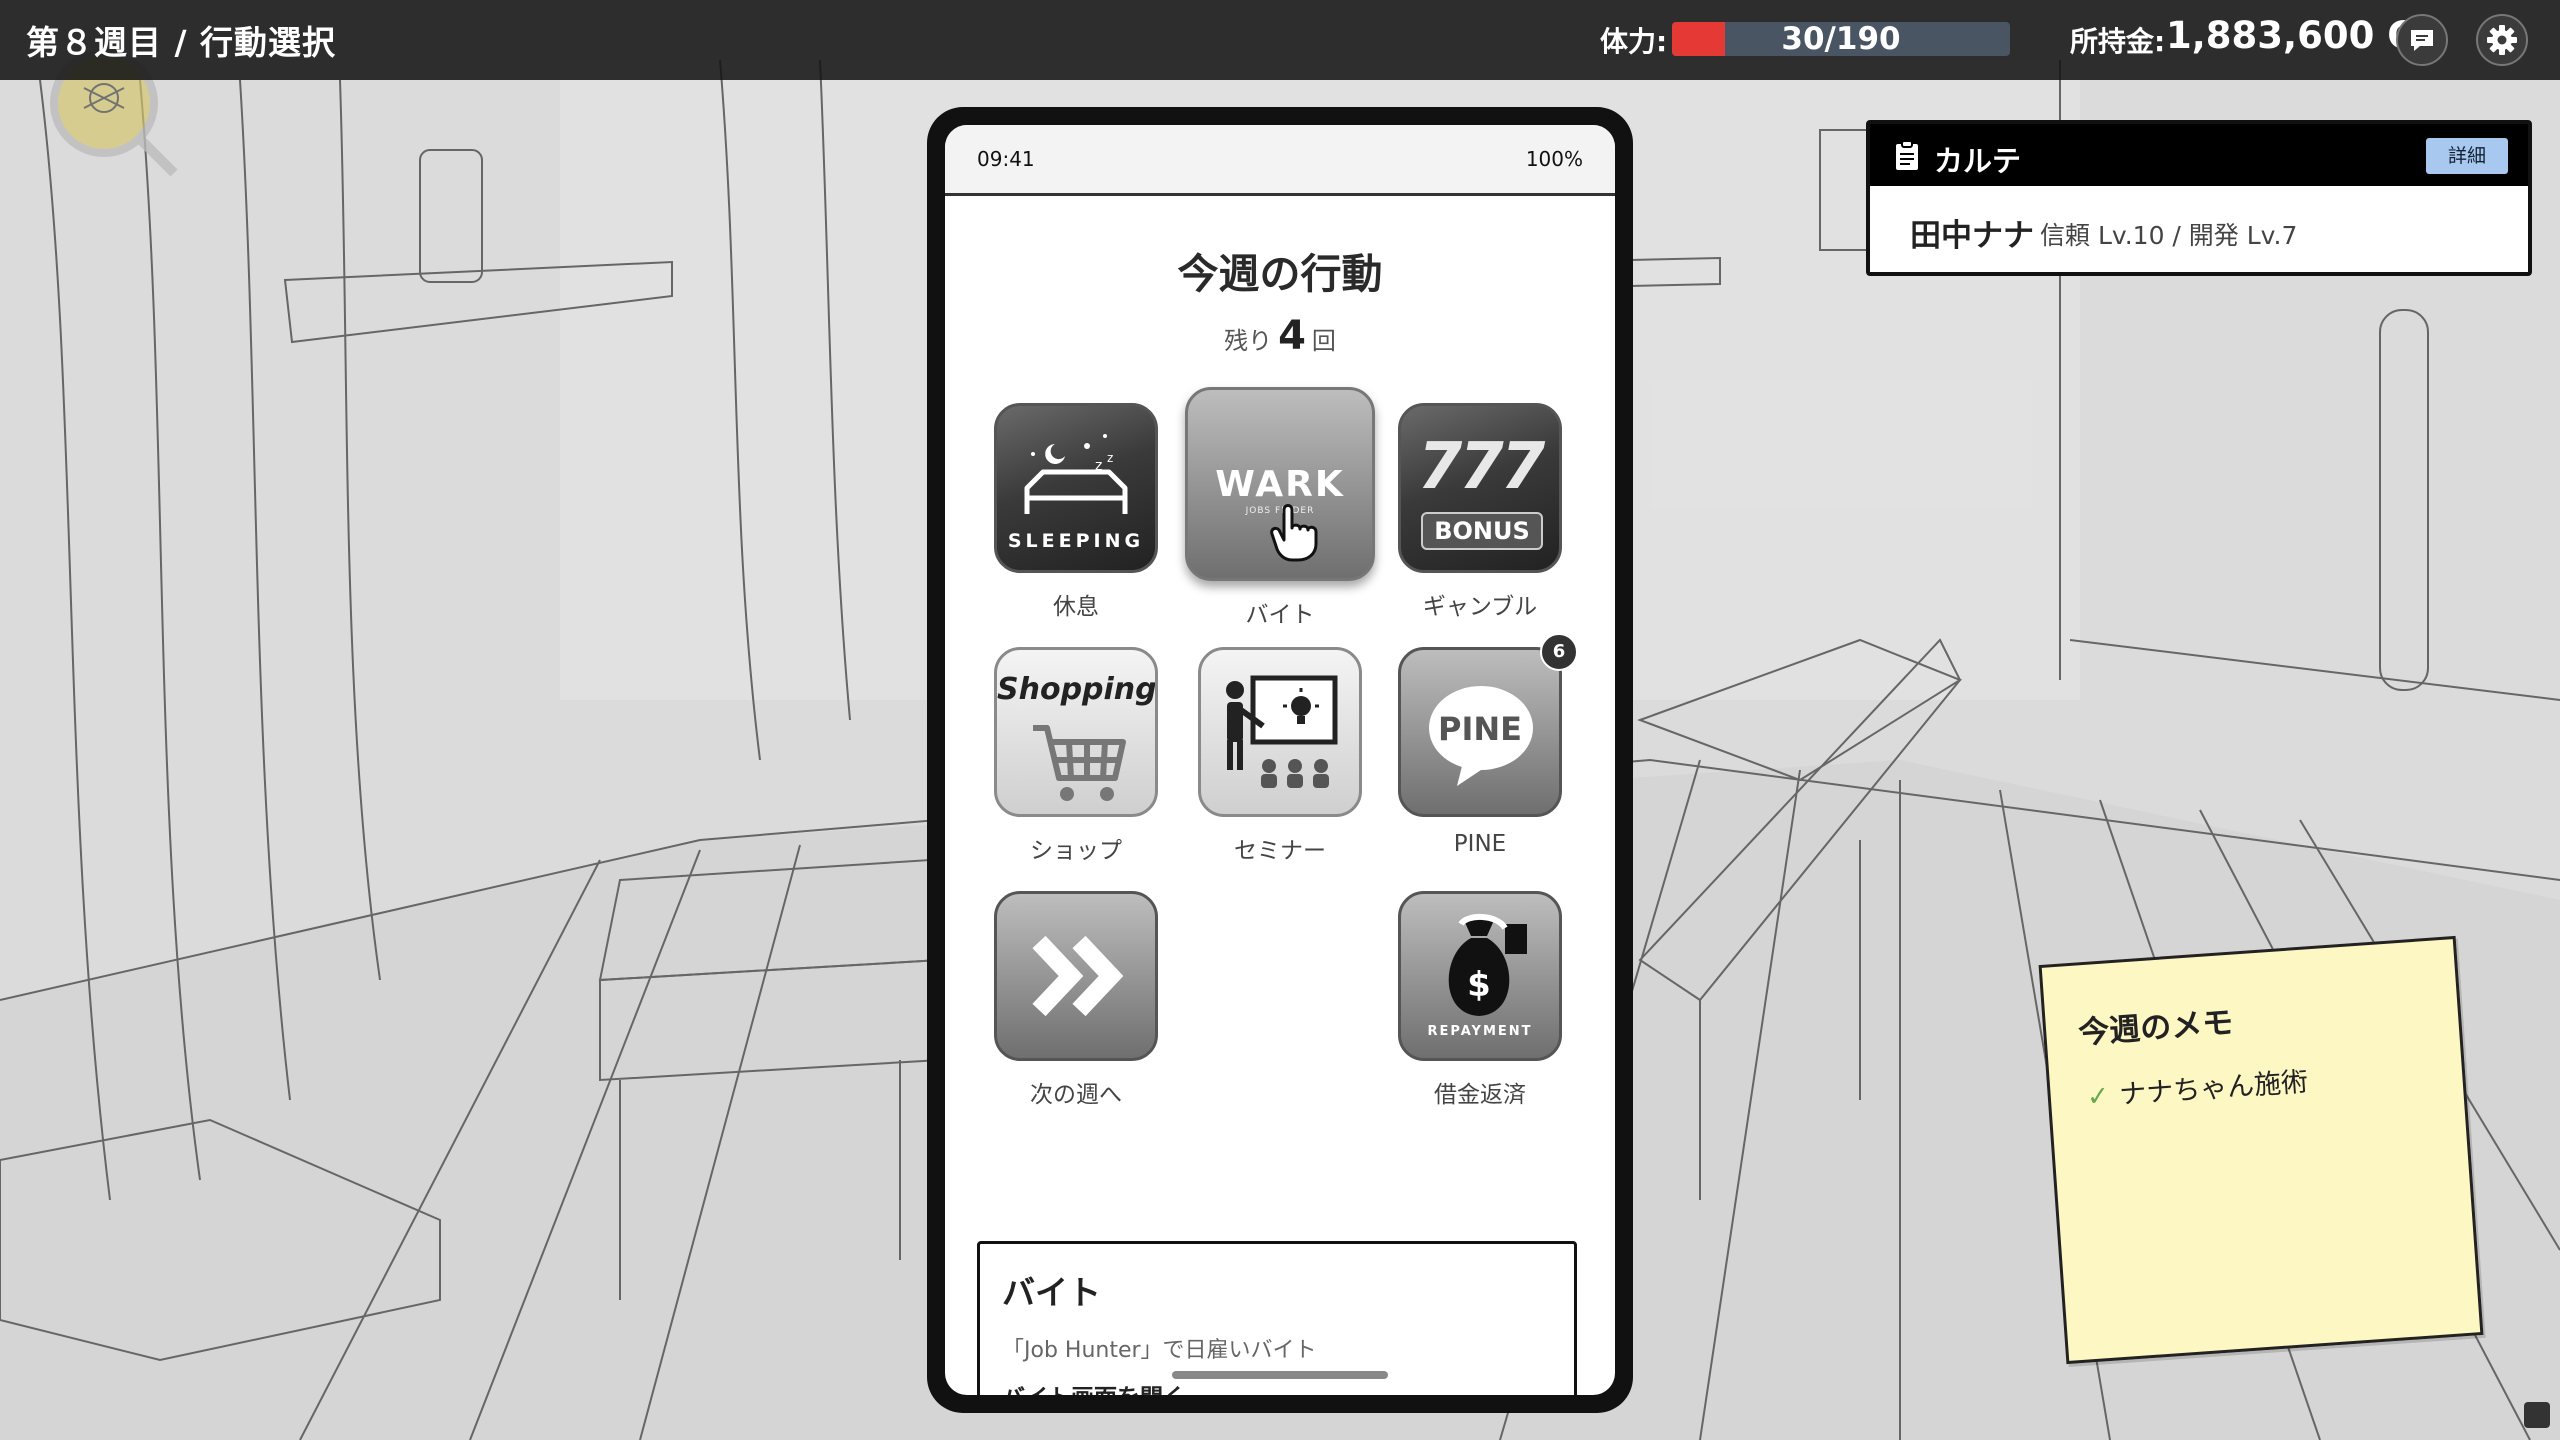  What do you see at coordinates (1280, 1375) in the screenshot?
I see `home-indicator` at bounding box center [1280, 1375].